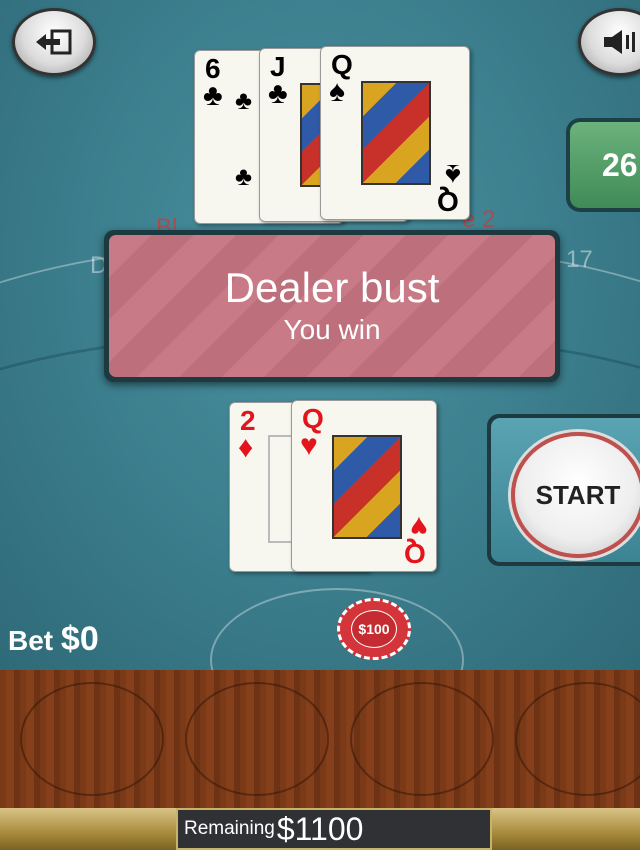  Describe the element at coordinates (79, 639) in the screenshot. I see `bet-amount: $0` at that location.